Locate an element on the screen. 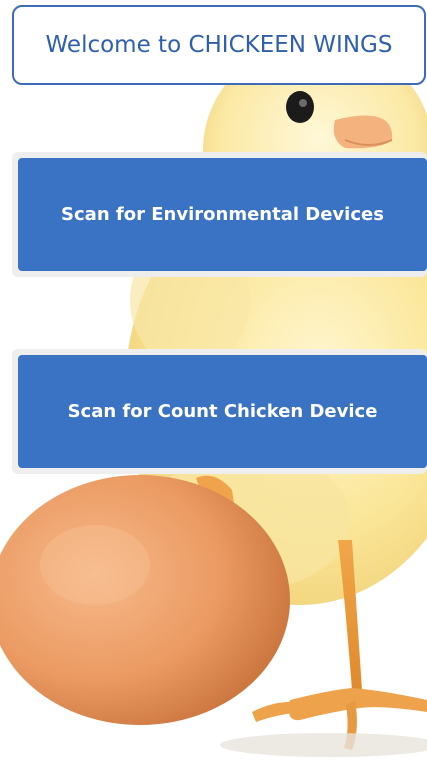  welcome-banner: Welcome to CHICKEEN WINGS is located at coordinates (219, 45).